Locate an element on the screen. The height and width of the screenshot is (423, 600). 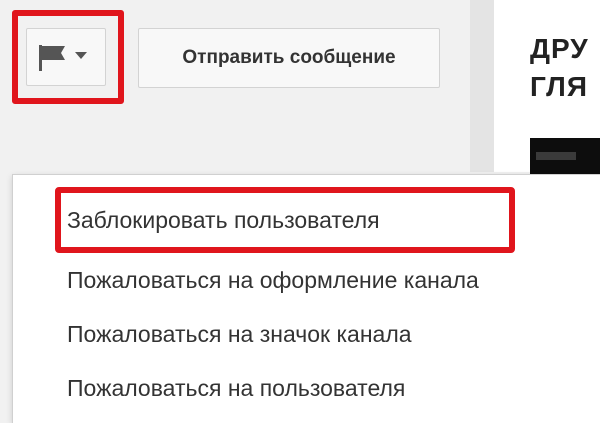
menu-item-report-user: Пожаловаться на пользователя is located at coordinates (236, 388).